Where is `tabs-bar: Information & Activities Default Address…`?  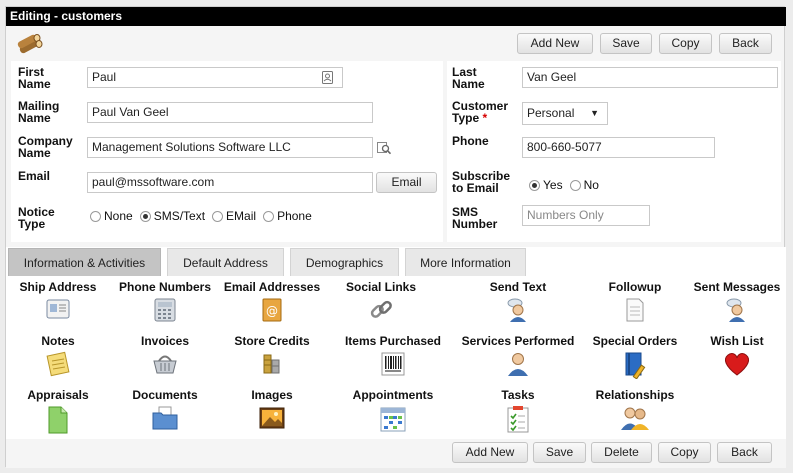 tabs-bar: Information & Activities Default Address… is located at coordinates (396, 261).